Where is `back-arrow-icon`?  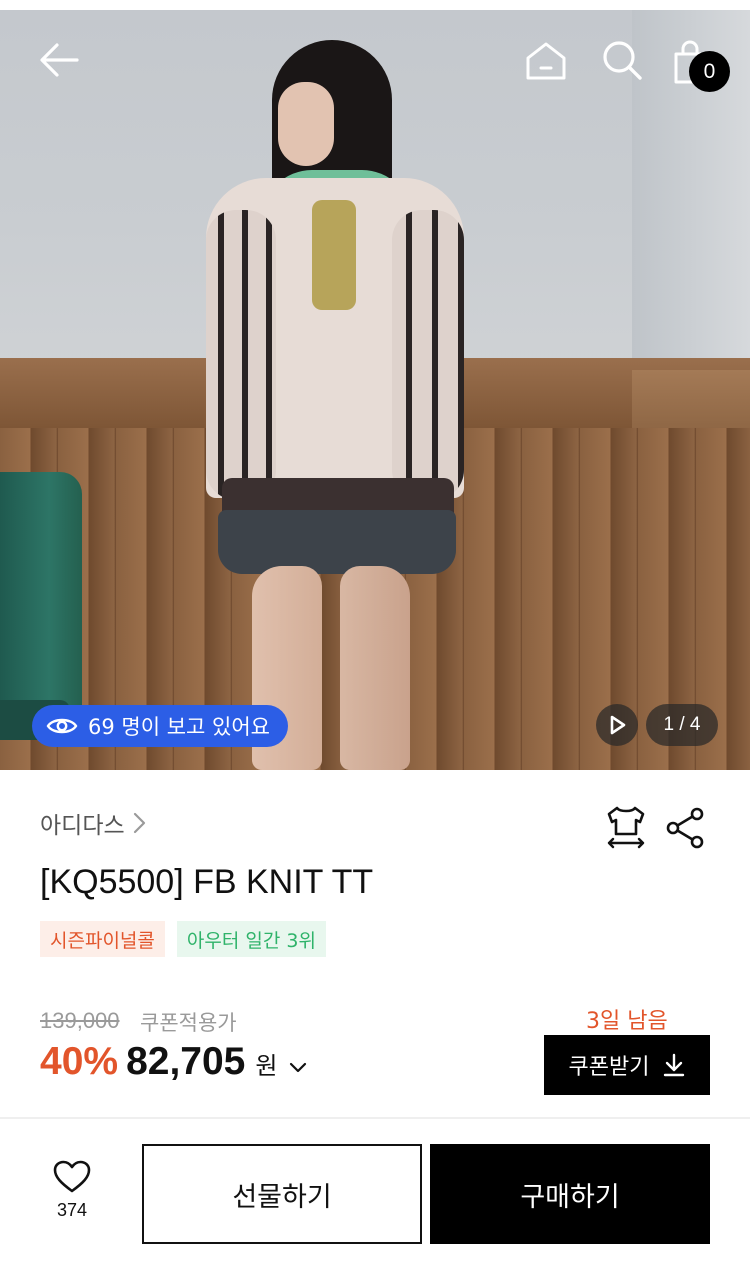
back-arrow-icon is located at coordinates (59, 60).